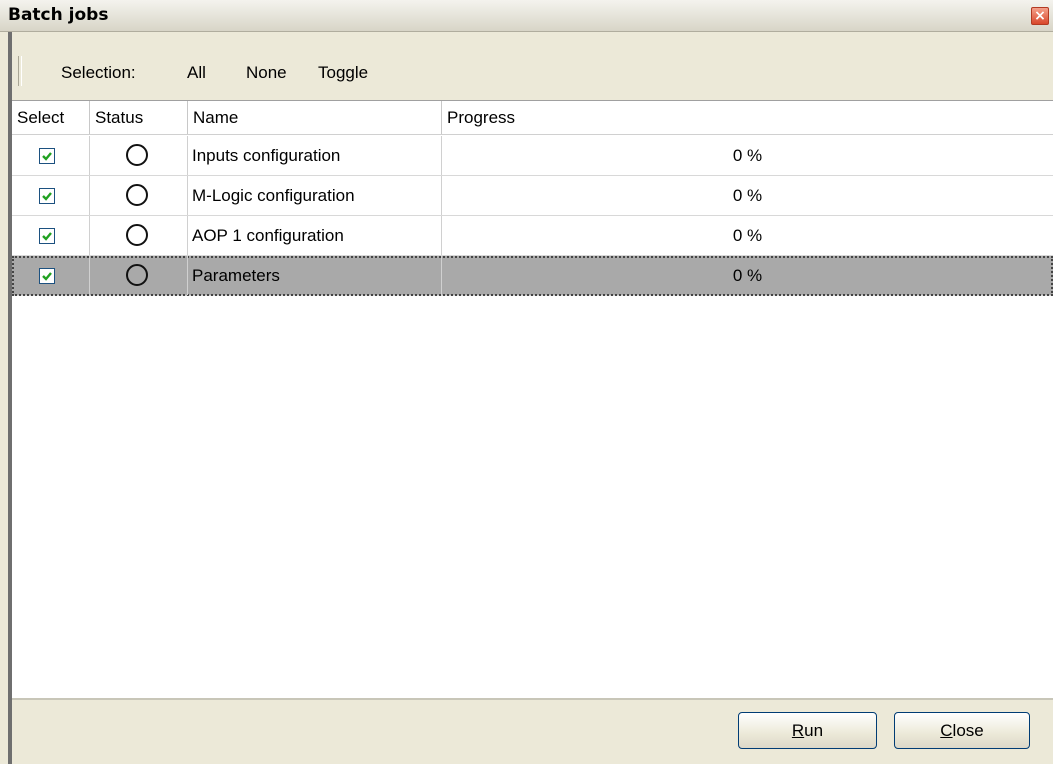 The image size is (1053, 764). I want to click on table-row: M-Logic configuration 0 %, so click(532, 196).